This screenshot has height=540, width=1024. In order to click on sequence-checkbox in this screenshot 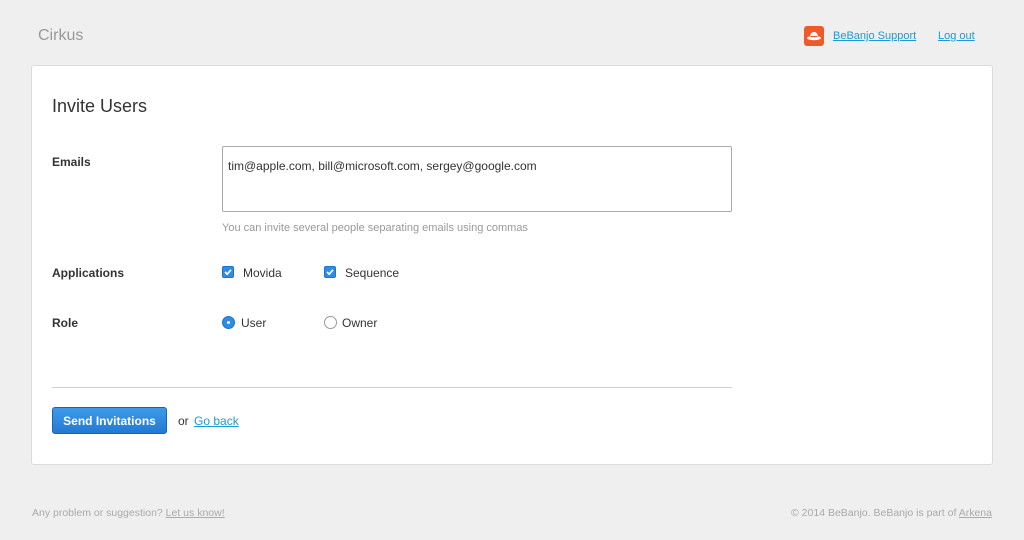, I will do `click(330, 272)`.